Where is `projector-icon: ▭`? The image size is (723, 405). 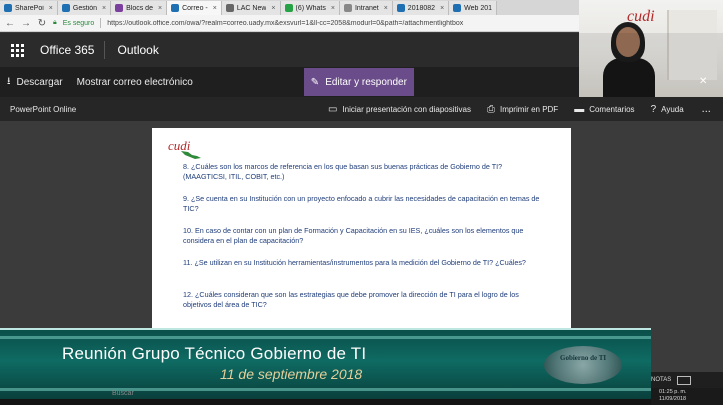 projector-icon: ▭ is located at coordinates (333, 109).